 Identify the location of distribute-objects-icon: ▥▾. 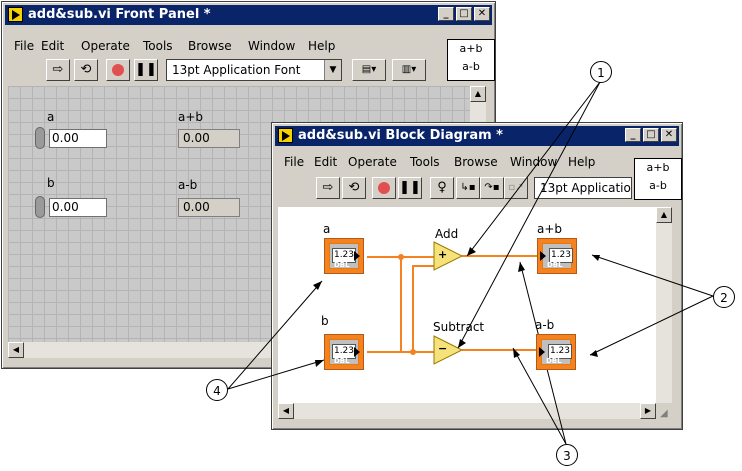
(409, 70).